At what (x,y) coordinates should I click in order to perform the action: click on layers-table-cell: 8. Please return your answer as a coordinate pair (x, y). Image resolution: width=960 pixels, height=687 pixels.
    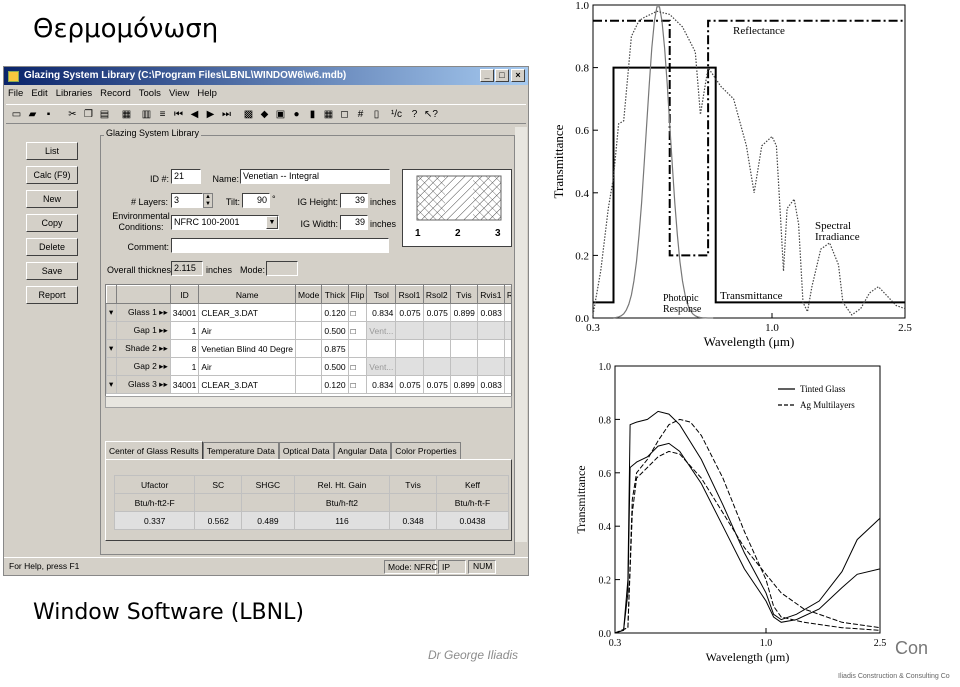
    Looking at the image, I should click on (184, 348).